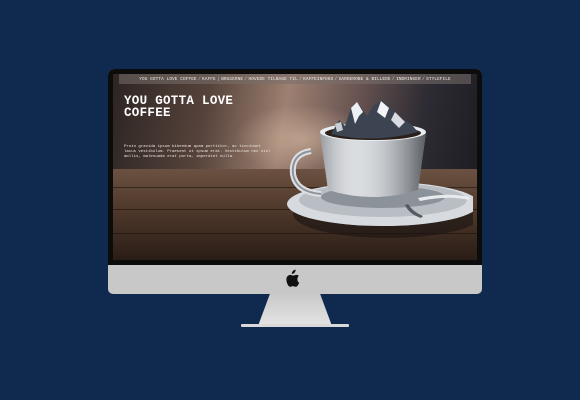 The height and width of the screenshot is (400, 580). I want to click on hero-title-line: COFFEE, so click(147, 113).